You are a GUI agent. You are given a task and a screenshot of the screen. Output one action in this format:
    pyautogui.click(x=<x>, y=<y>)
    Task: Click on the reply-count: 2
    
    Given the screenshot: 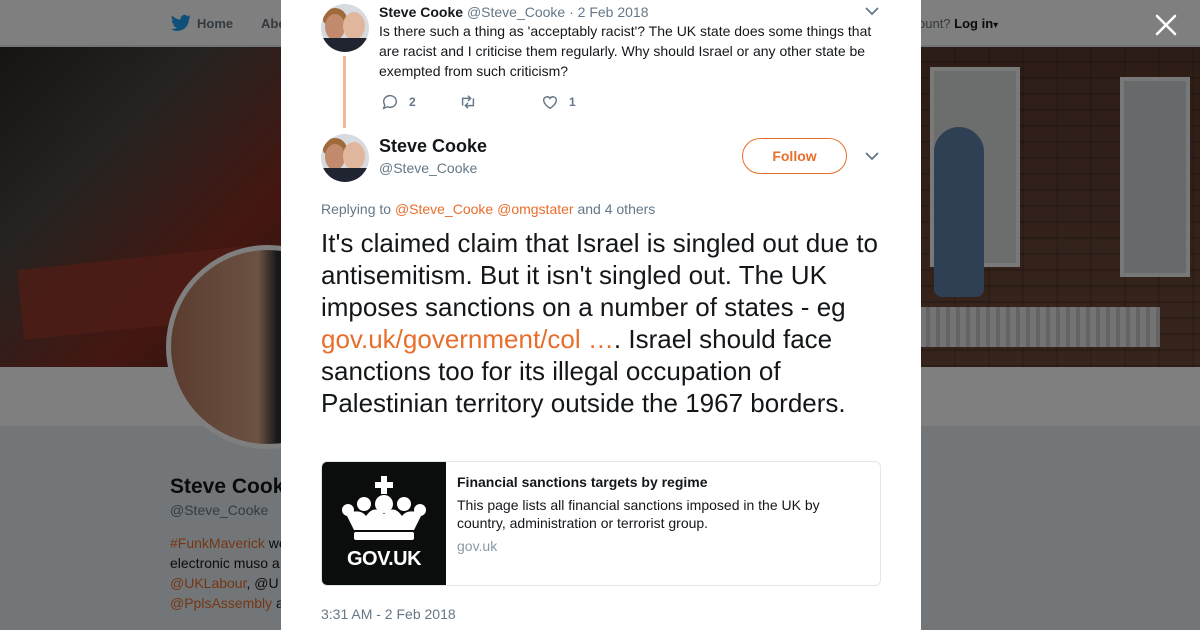 What is the action you would take?
    pyautogui.click(x=412, y=102)
    